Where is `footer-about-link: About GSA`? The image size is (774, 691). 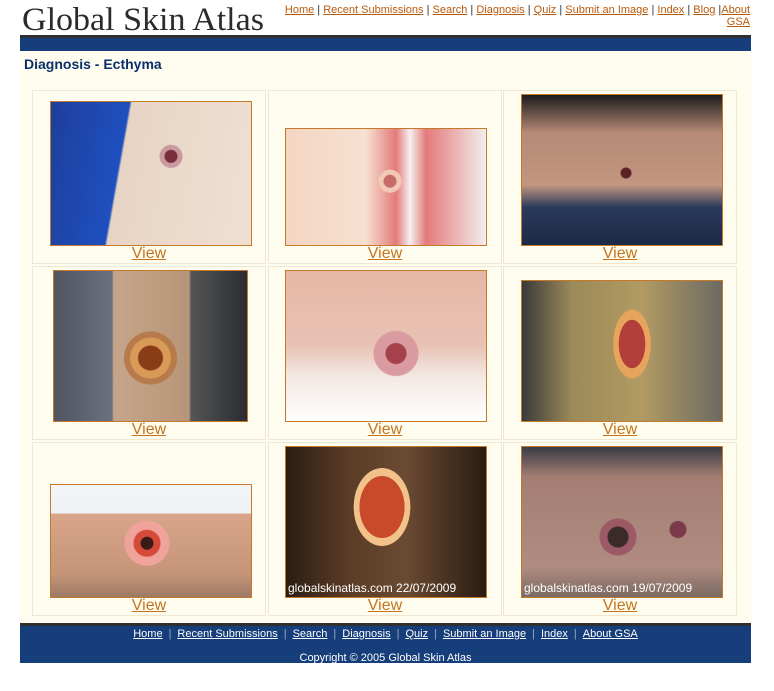
footer-about-link: About GSA is located at coordinates (610, 634).